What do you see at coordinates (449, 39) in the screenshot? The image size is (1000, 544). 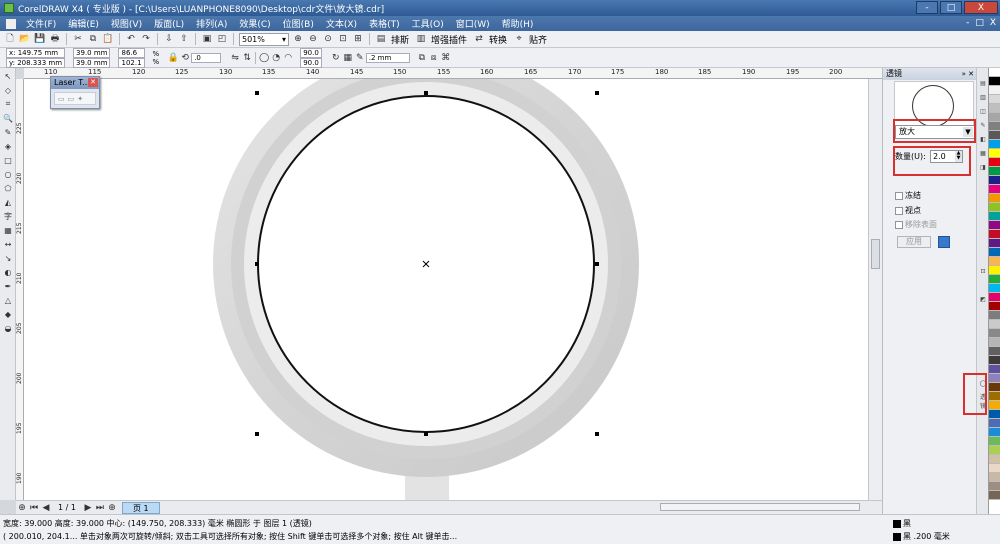 I see `launch-item-2: 增强插件` at bounding box center [449, 39].